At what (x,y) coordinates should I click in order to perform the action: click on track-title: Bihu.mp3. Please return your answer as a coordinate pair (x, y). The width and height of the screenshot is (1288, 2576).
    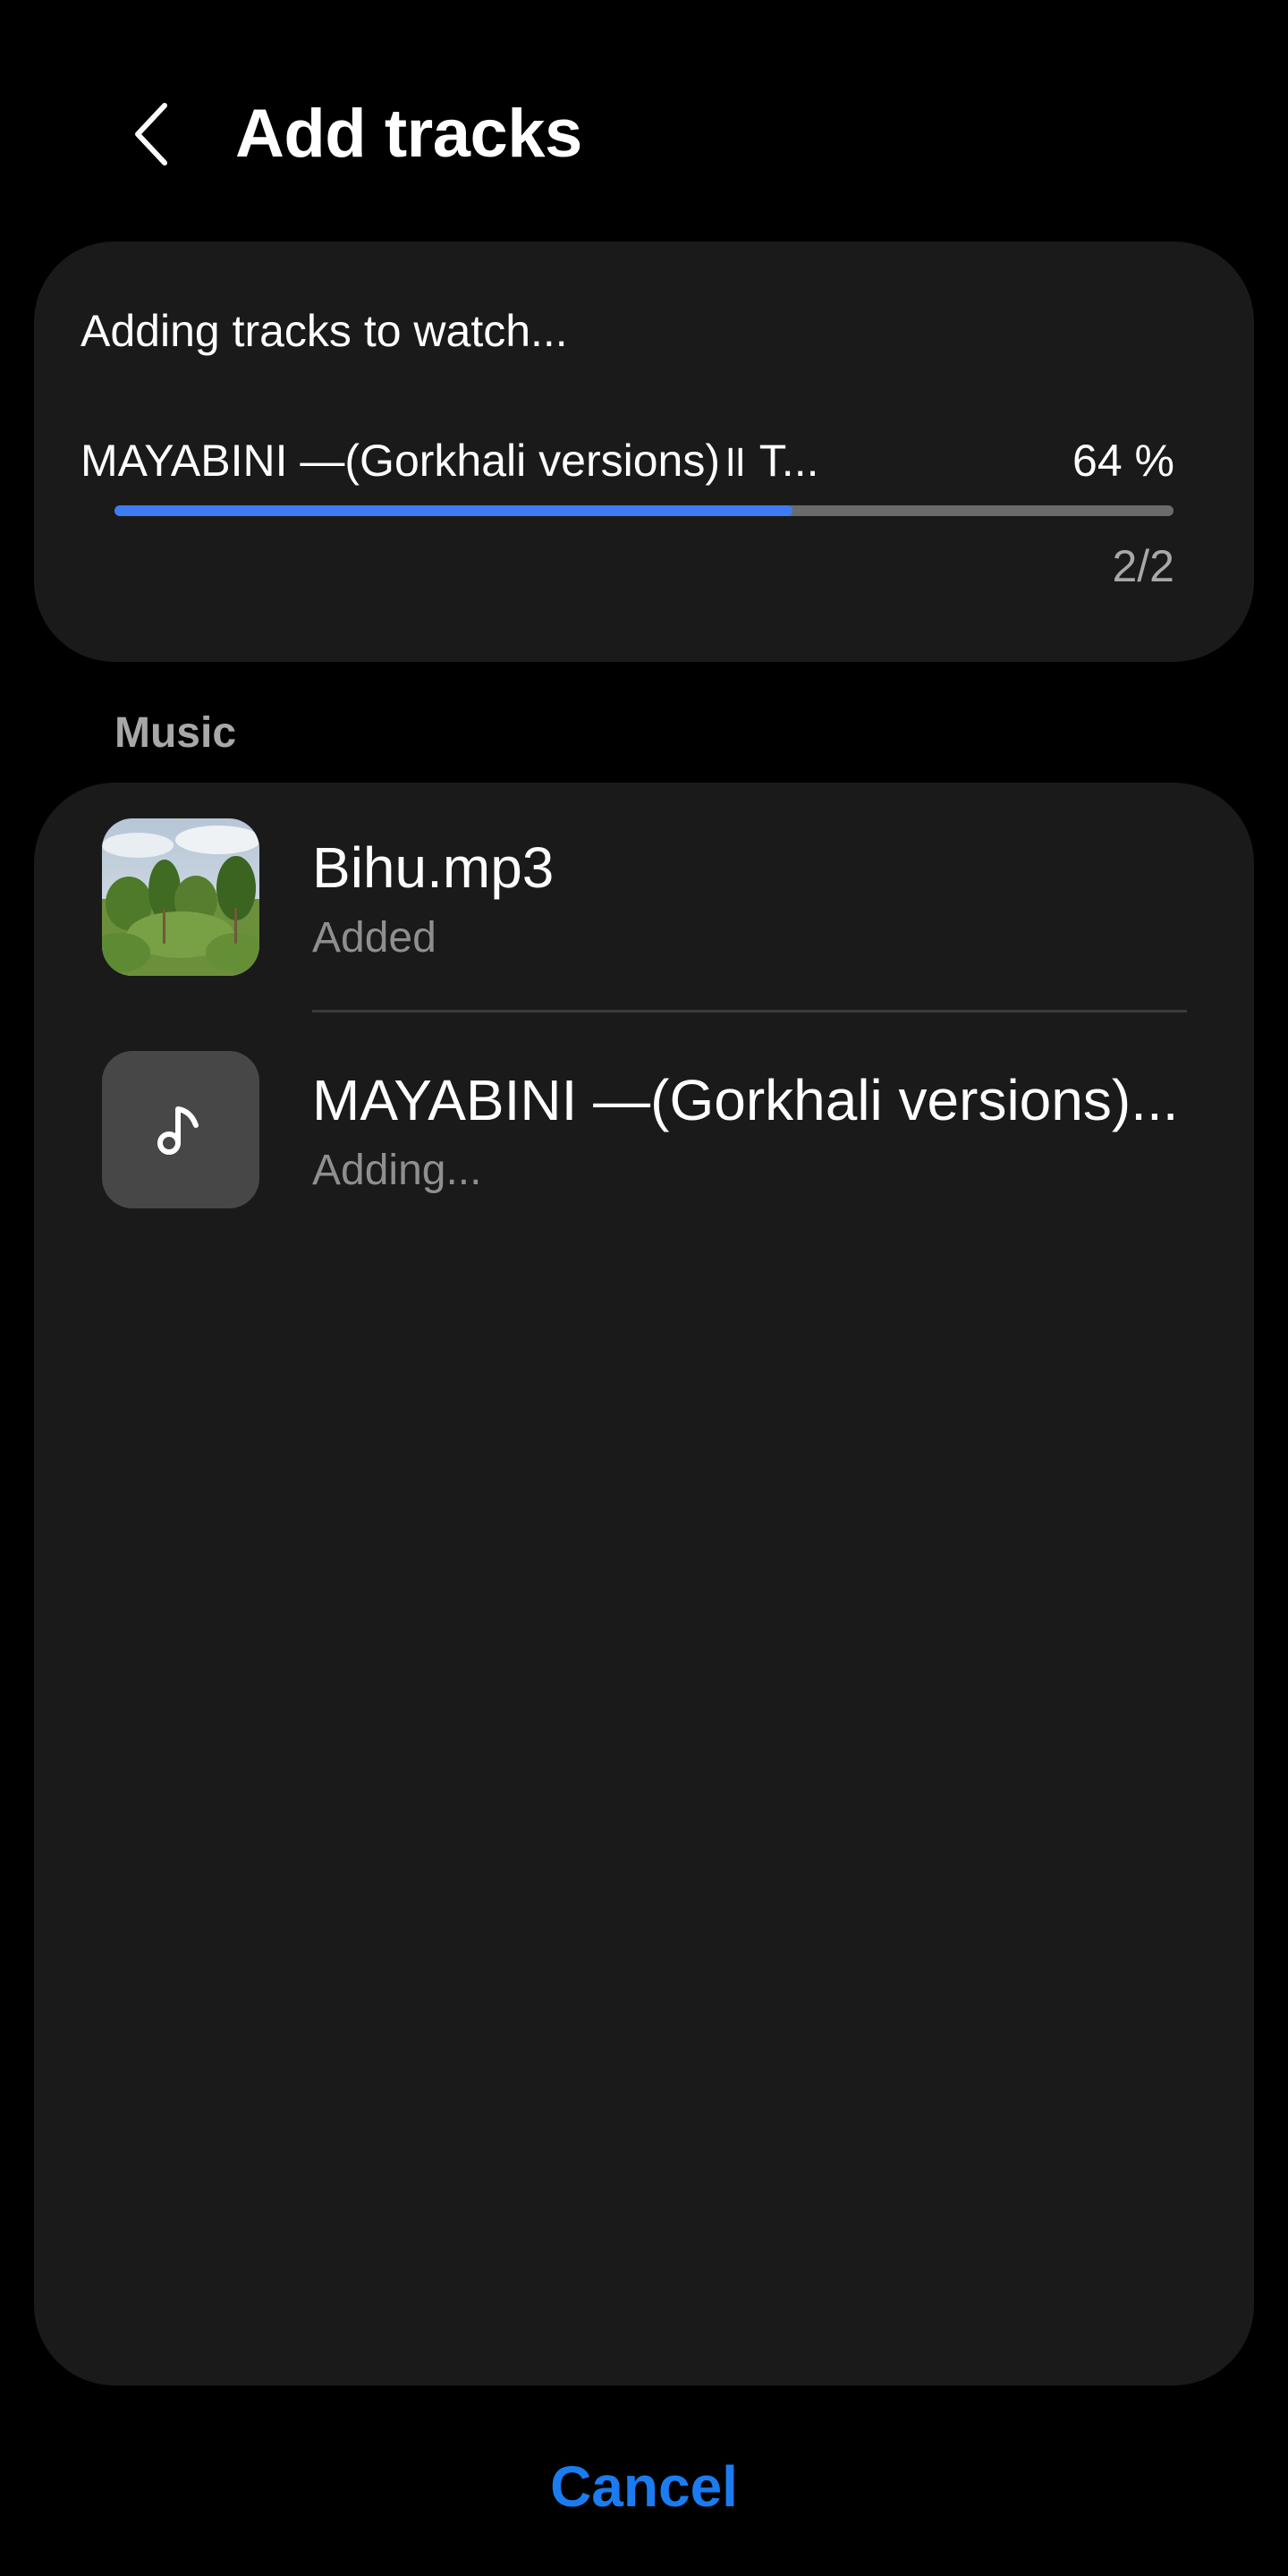
    Looking at the image, I should click on (433, 867).